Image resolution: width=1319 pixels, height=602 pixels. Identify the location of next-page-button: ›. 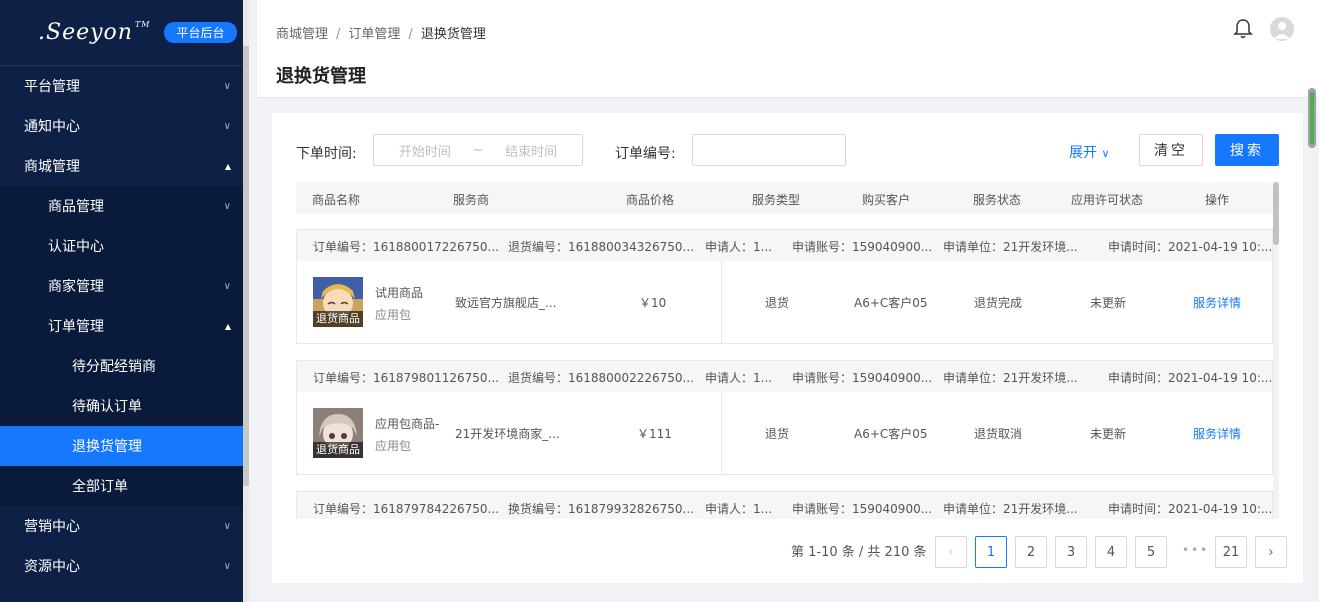
(1271, 552).